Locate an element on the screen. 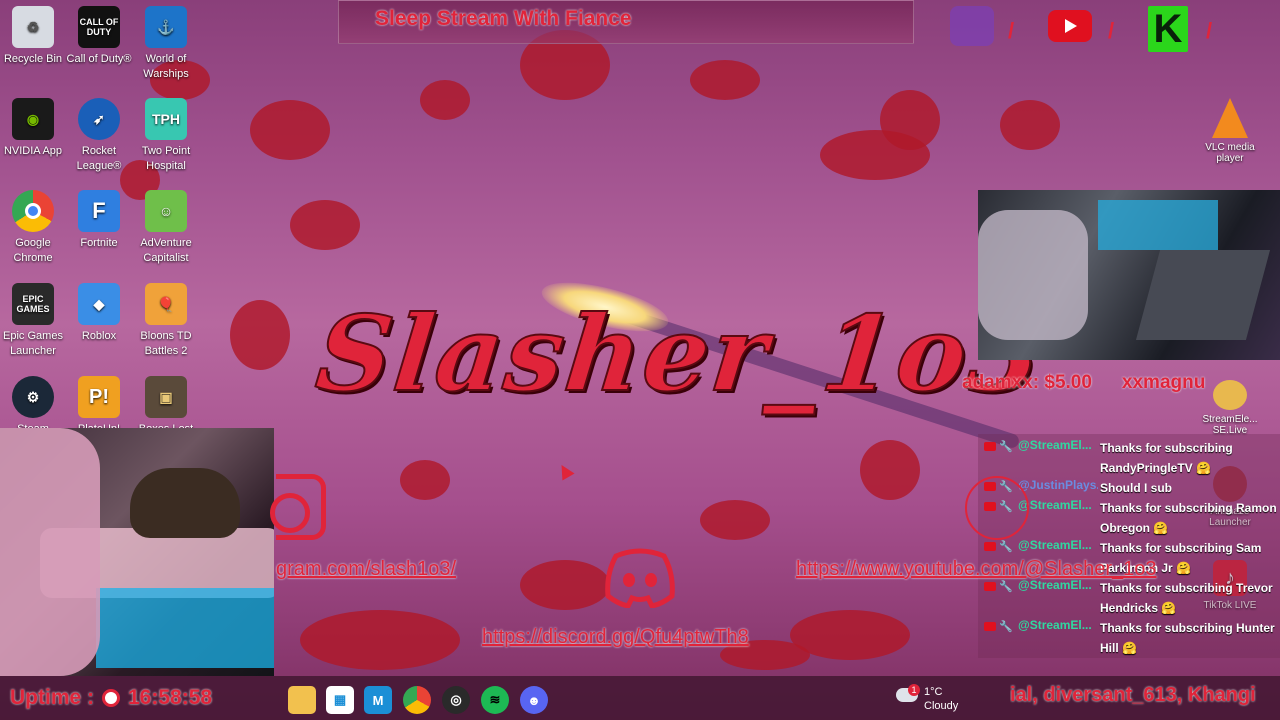 The image size is (1280, 720). fortnite-icon: F is located at coordinates (99, 211).